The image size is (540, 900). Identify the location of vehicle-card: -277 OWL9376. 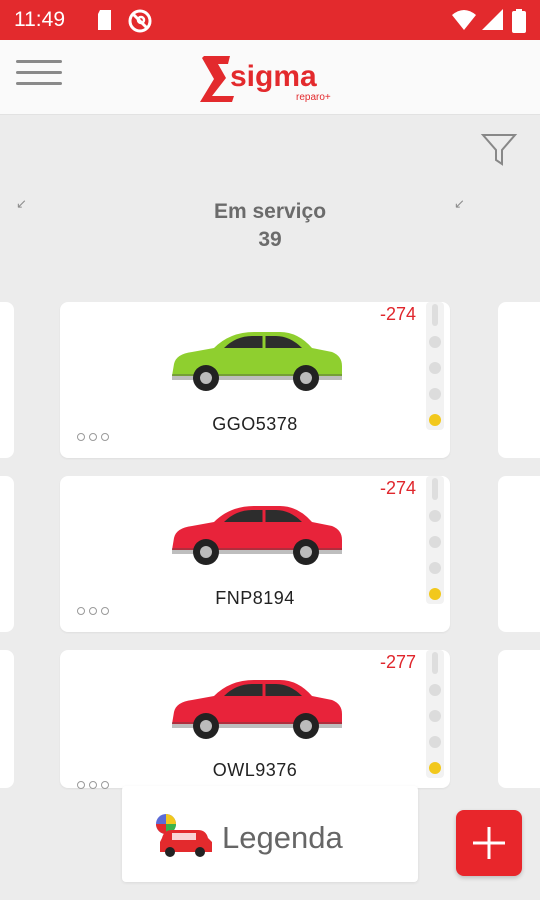
(255, 719).